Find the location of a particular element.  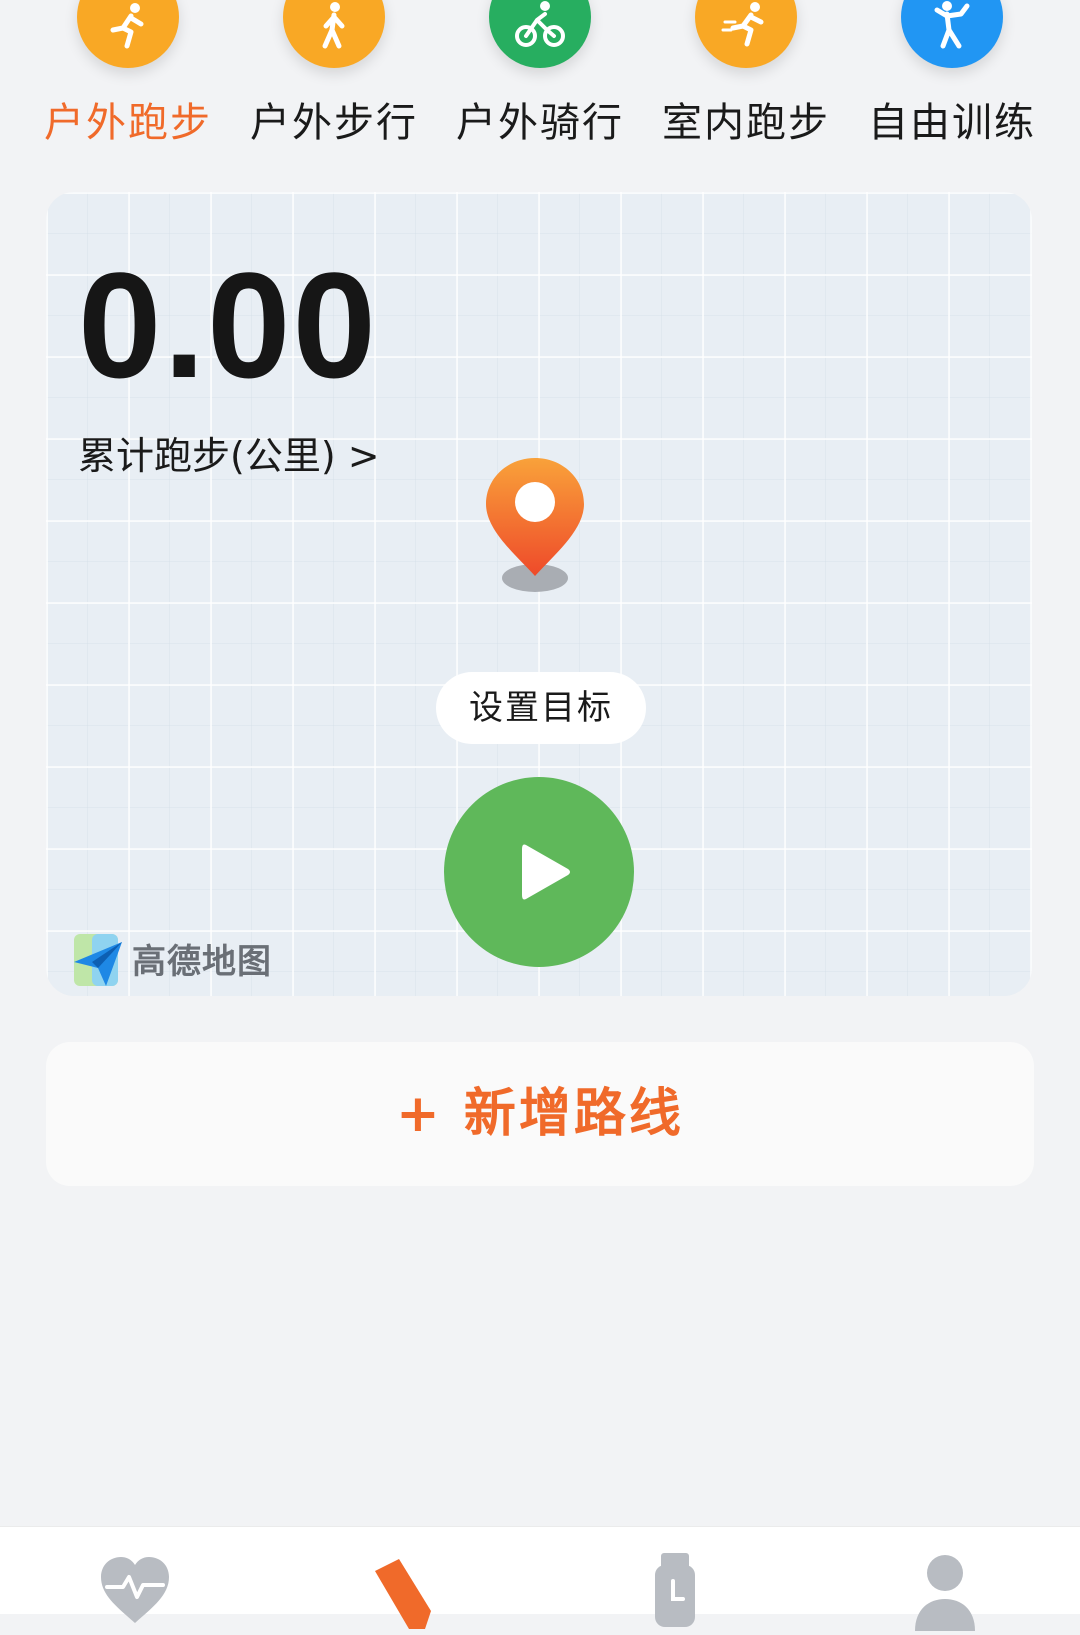

bottom-navigation is located at coordinates (540, 1578).